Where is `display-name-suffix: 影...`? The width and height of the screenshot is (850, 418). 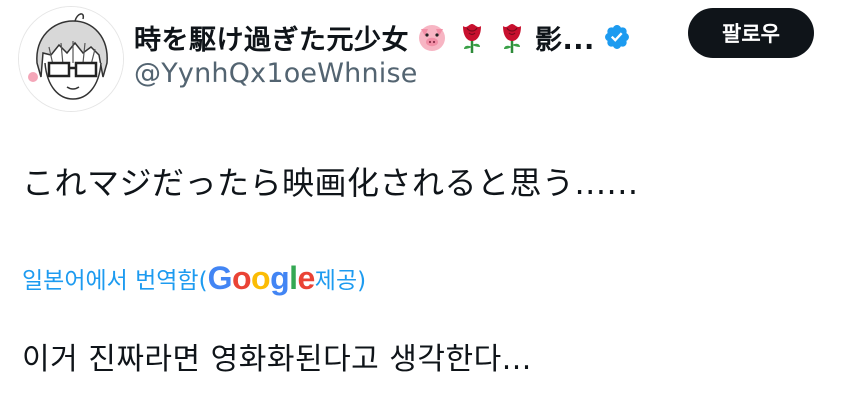 display-name-suffix: 影... is located at coordinates (565, 37).